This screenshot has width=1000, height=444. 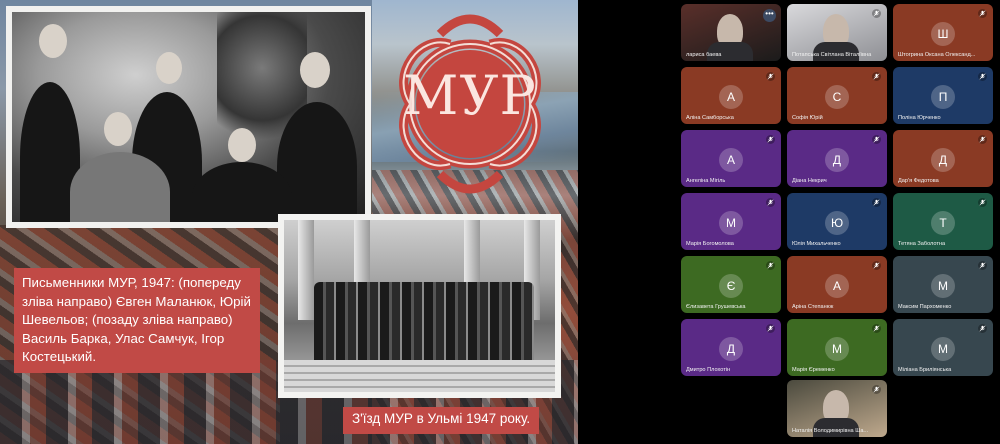 What do you see at coordinates (424, 322) in the screenshot?
I see `crowd-of-people` at bounding box center [424, 322].